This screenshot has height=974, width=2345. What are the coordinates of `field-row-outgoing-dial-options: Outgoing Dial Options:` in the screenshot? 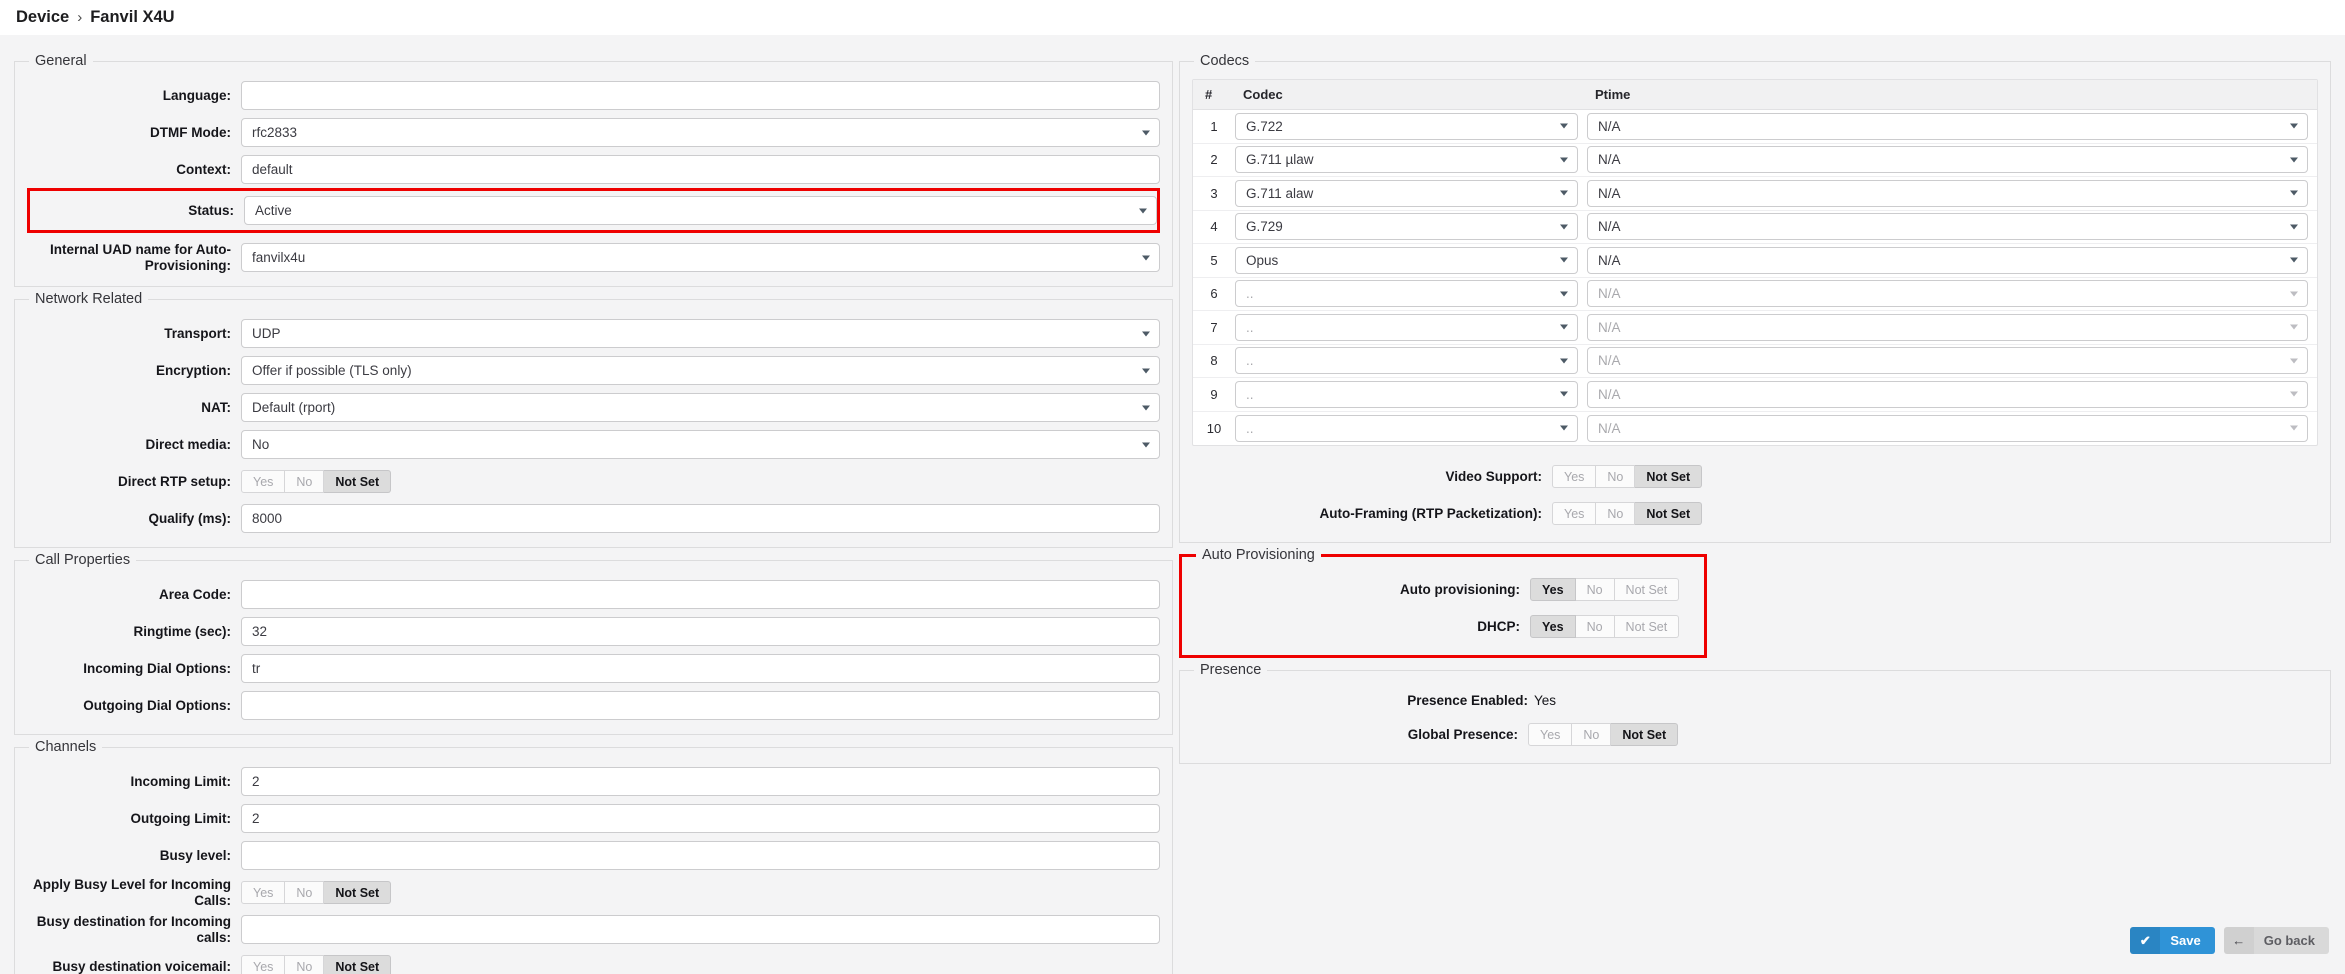 It's located at (593, 705).